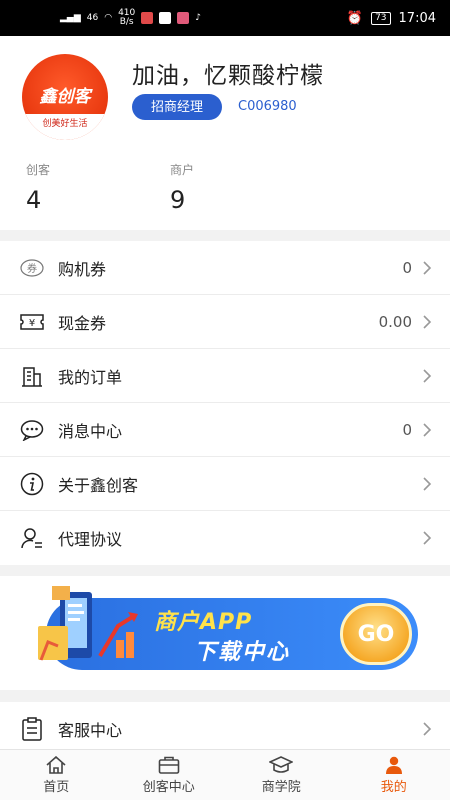 This screenshot has height=800, width=450. Describe the element at coordinates (65, 127) in the screenshot. I see `logo-slogan: 创美好生活` at that location.